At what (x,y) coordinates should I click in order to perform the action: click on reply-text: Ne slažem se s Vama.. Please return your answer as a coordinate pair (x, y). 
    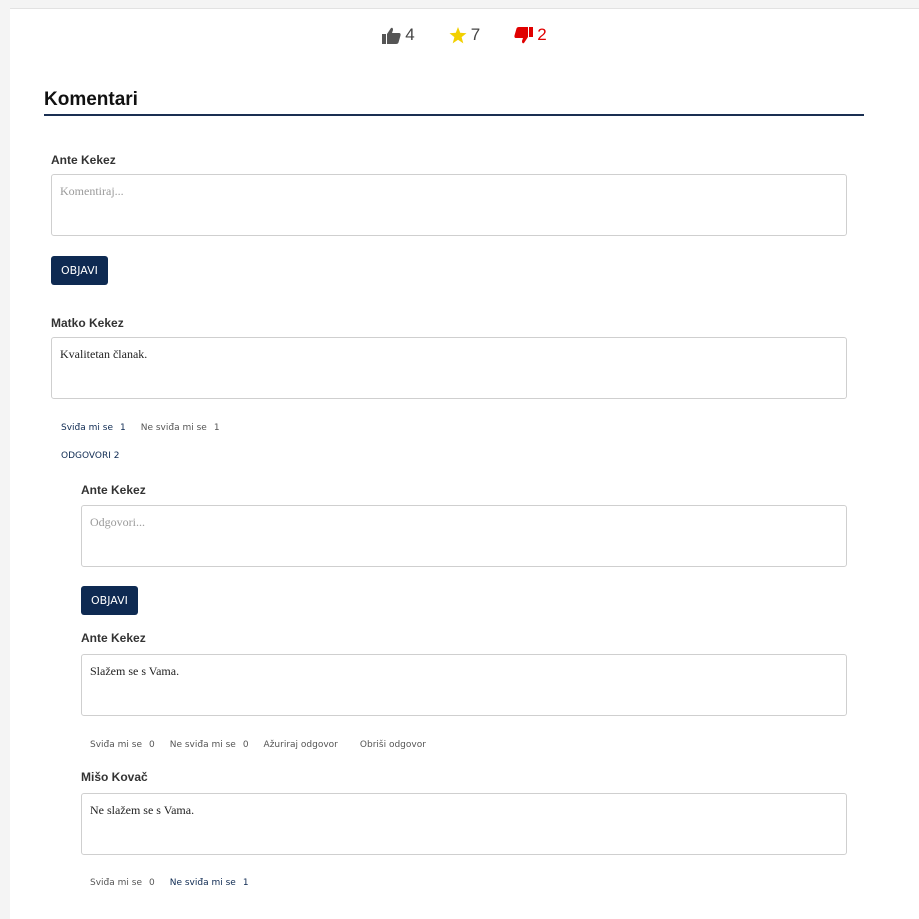
    Looking at the image, I should click on (464, 824).